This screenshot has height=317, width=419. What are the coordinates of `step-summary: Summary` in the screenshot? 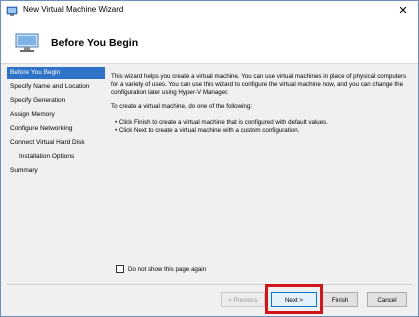 It's located at (56, 171).